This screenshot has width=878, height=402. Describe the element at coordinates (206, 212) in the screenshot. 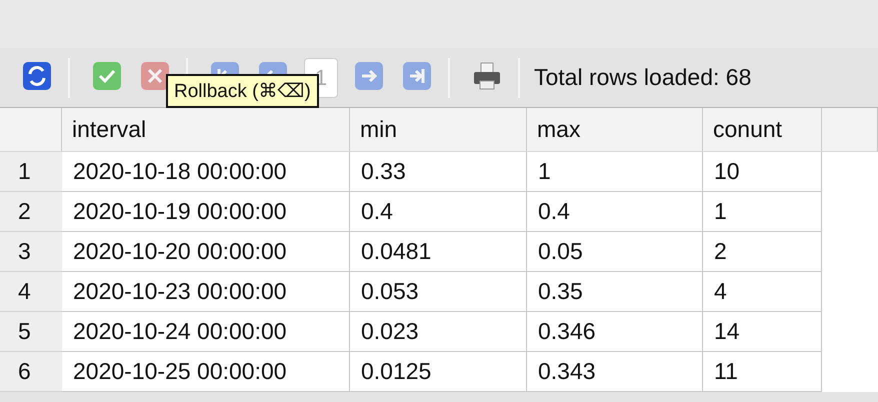

I see `table-cell: 2020-10-19 00:00:00` at that location.